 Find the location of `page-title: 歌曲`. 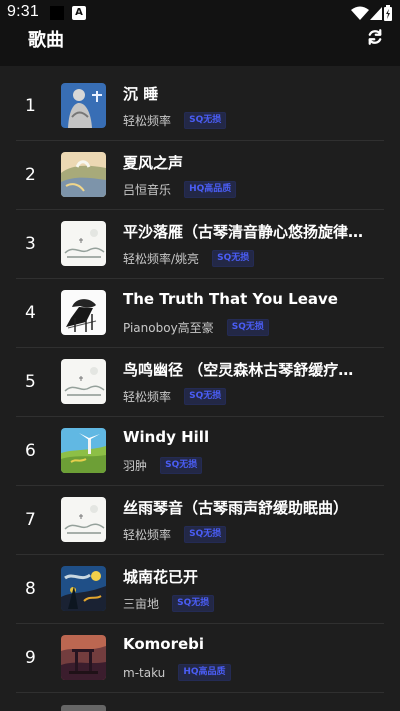

page-title: 歌曲 is located at coordinates (46, 40).